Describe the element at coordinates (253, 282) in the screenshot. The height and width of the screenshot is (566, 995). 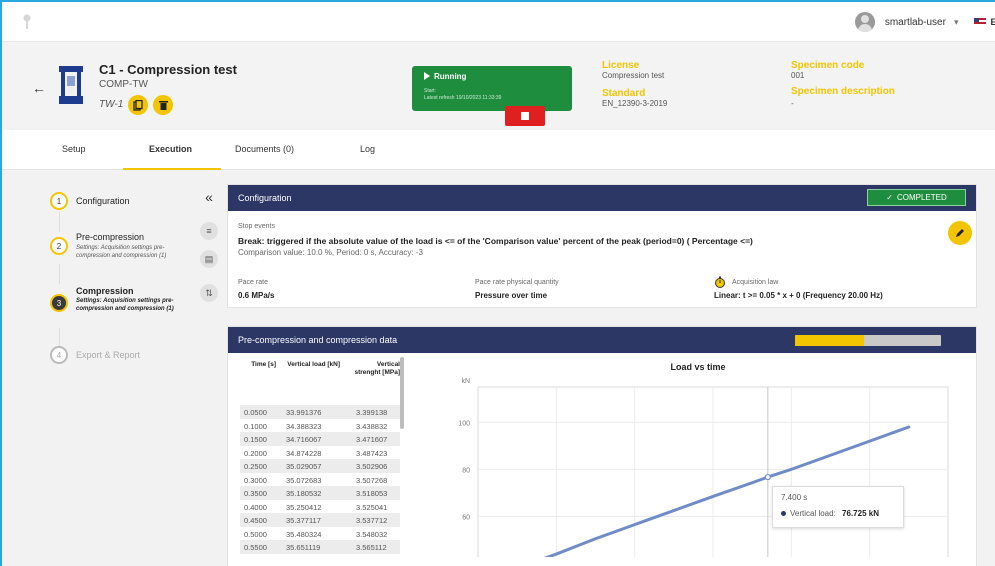
I see `pace-rate-label: Pace rate` at that location.